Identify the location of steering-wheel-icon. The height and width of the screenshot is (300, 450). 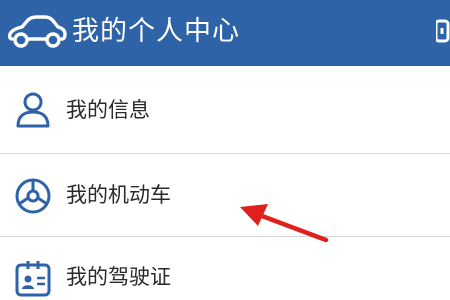
(33, 196).